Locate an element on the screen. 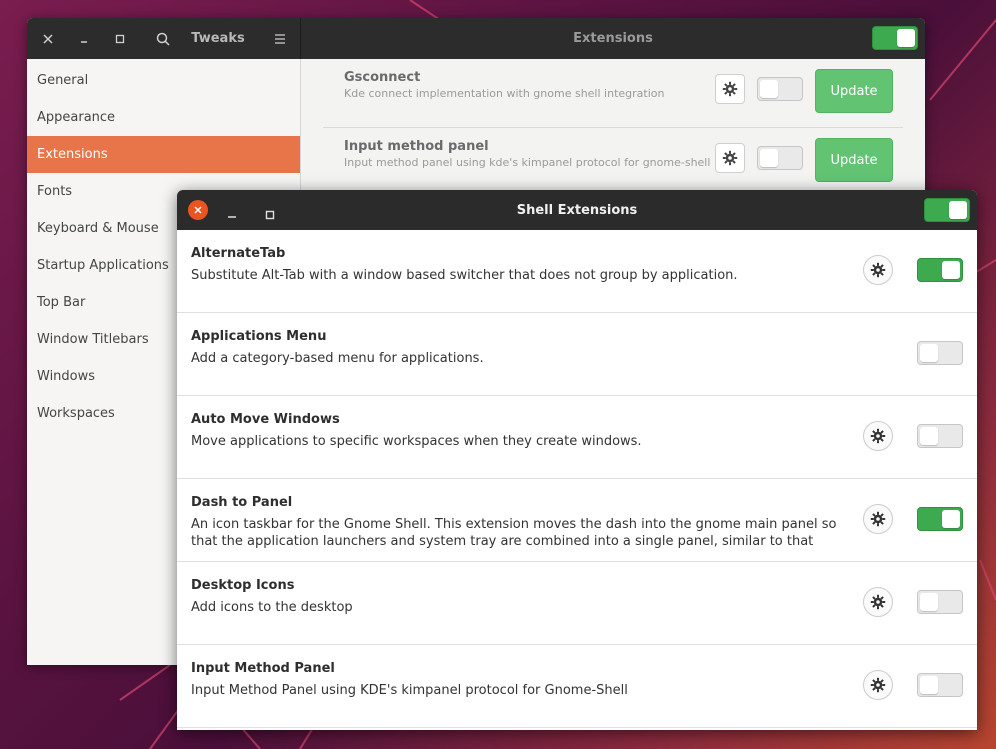 Image resolution: width=996 pixels, height=749 pixels. extension-name: Auto Move Windows is located at coordinates (265, 419).